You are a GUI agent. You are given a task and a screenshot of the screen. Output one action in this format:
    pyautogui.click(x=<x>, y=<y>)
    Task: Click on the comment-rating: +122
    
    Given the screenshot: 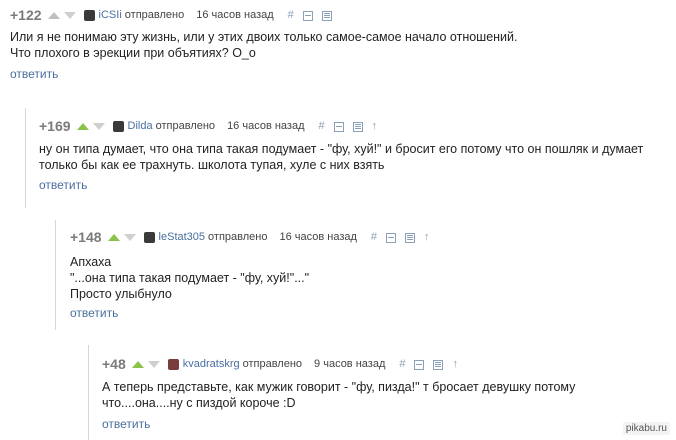 What is the action you would take?
    pyautogui.click(x=26, y=15)
    